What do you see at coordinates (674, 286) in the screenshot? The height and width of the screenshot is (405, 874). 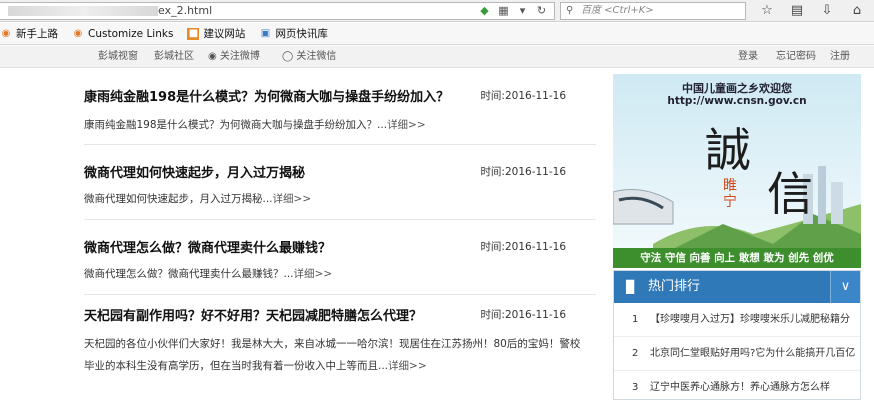 I see `hot-ranking-title: 热门排行` at bounding box center [674, 286].